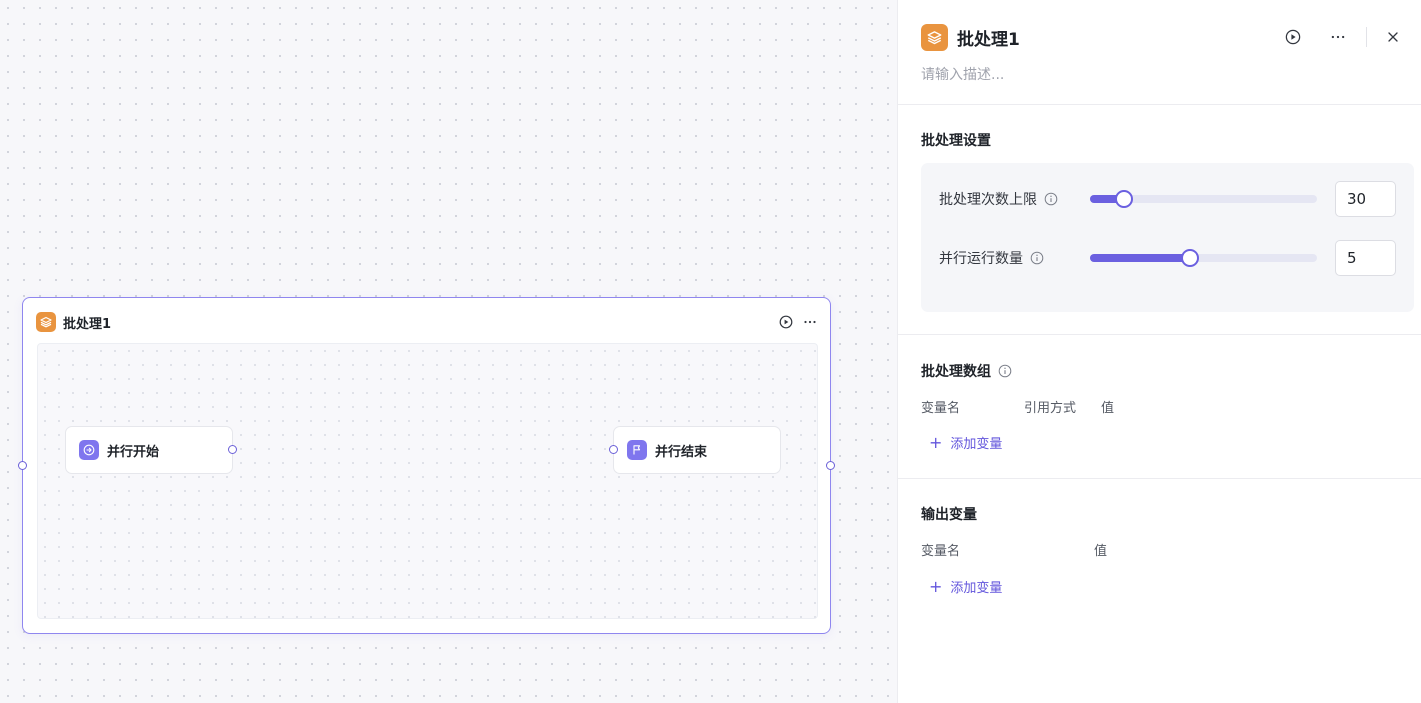 This screenshot has height=703, width=1421. Describe the element at coordinates (981, 259) in the screenshot. I see `parallel-count-label: 并行运行数量` at that location.